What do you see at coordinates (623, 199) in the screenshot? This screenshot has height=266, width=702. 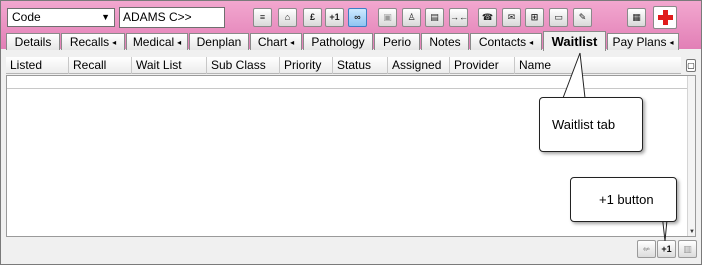 I see `callout-plus-one-button: +1 button` at bounding box center [623, 199].